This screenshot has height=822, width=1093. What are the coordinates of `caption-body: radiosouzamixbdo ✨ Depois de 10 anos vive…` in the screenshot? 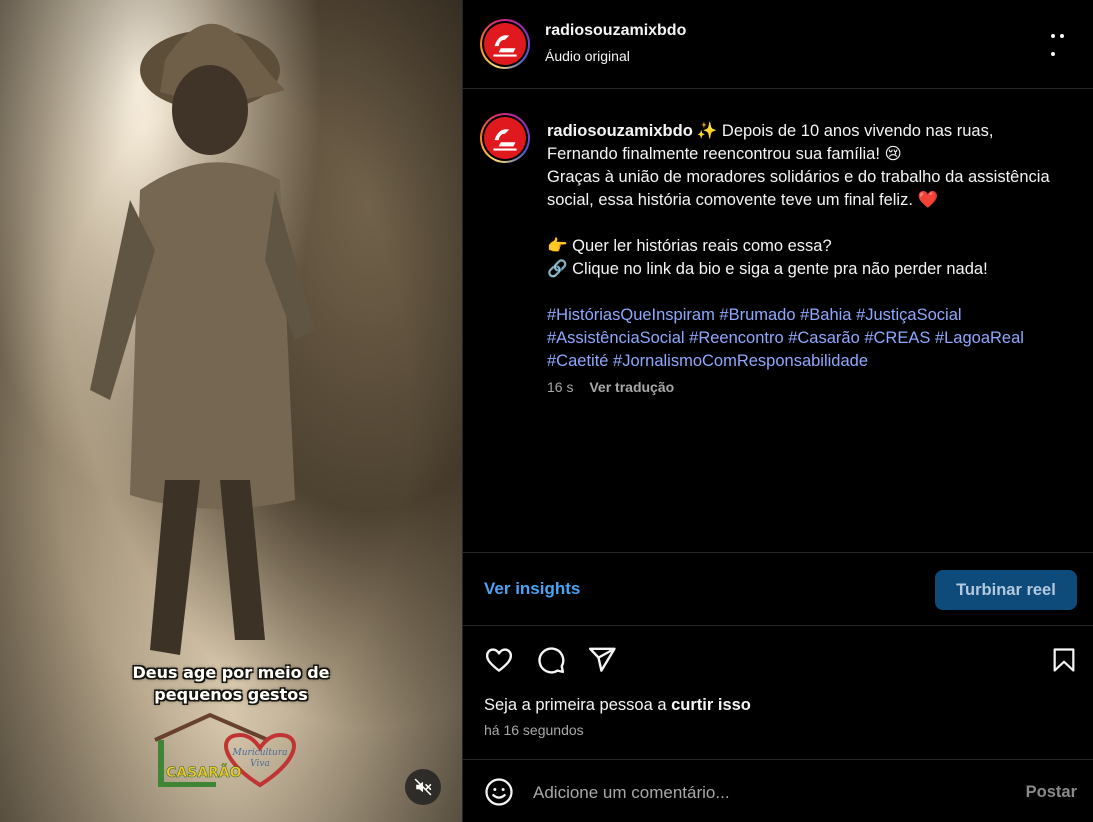 It's located at (807, 246).